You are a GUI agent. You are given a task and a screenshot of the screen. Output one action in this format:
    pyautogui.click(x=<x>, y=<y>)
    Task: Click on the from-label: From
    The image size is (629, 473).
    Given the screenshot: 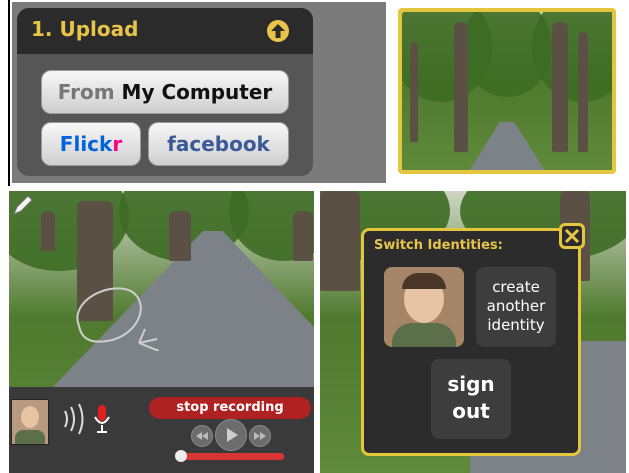 What is the action you would take?
    pyautogui.click(x=86, y=92)
    